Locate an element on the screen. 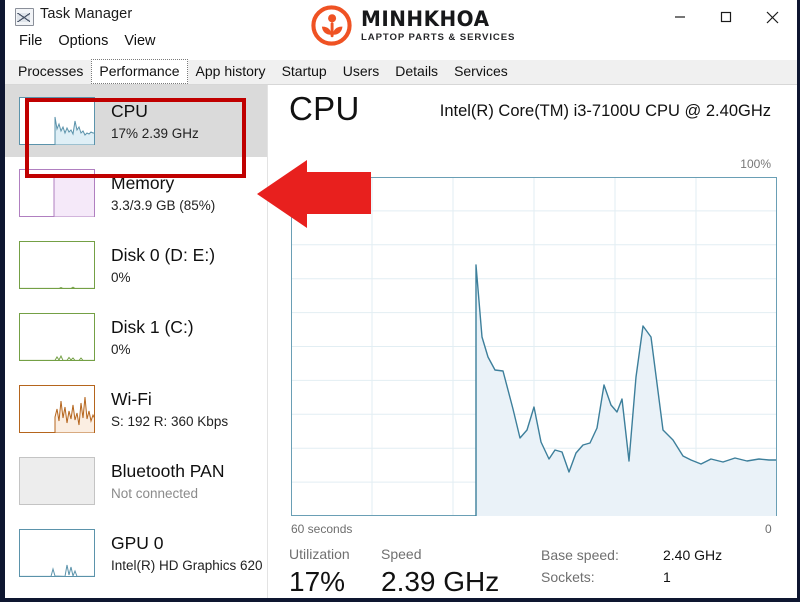 The height and width of the screenshot is (602, 800). tab-details: Details is located at coordinates (416, 71).